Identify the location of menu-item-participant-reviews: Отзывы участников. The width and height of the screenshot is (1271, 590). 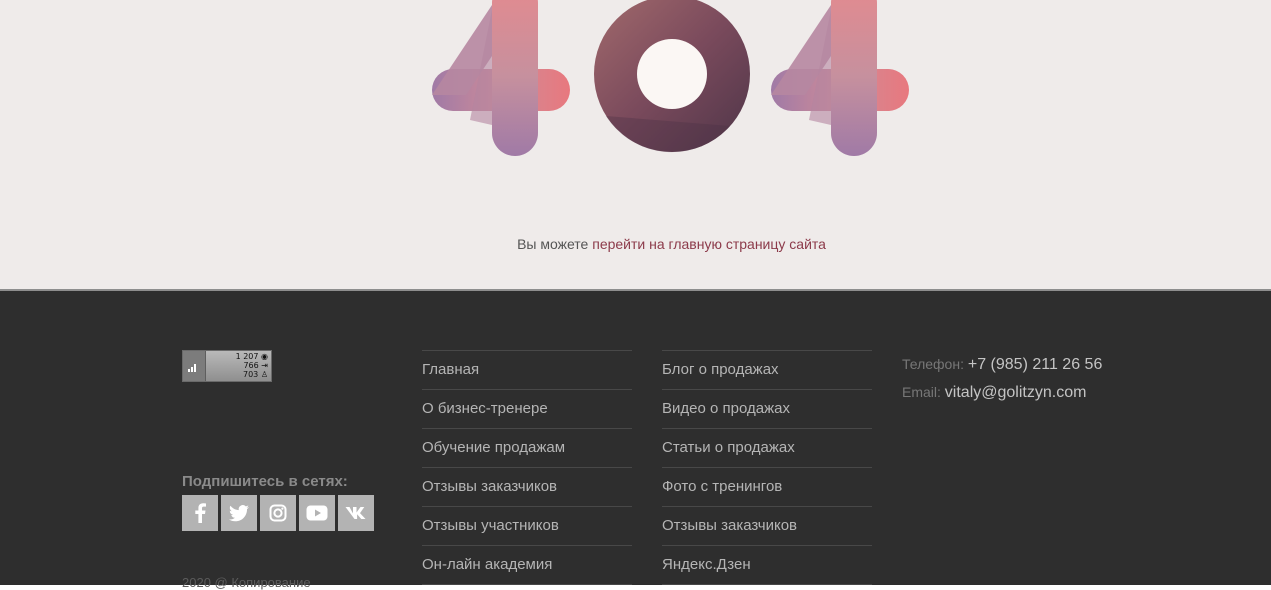
(527, 526).